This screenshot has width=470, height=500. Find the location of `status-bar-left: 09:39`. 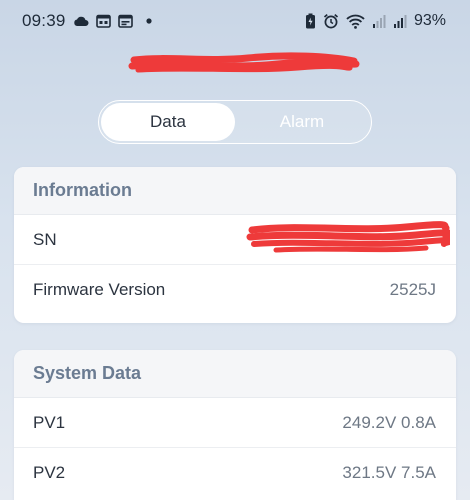

status-bar-left: 09:39 is located at coordinates (87, 21).